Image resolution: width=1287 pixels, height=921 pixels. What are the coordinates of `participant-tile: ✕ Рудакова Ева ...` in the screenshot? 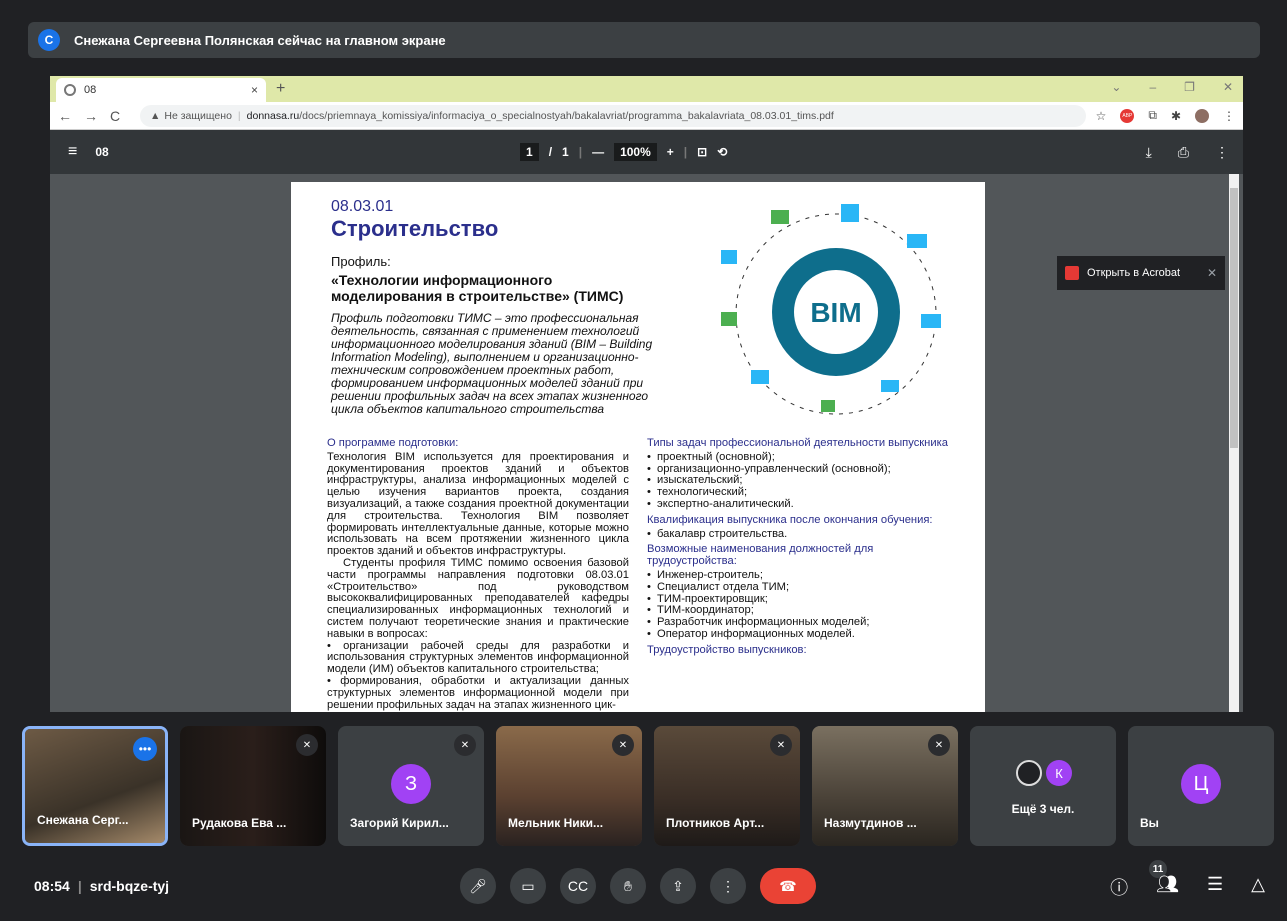 It's located at (253, 786).